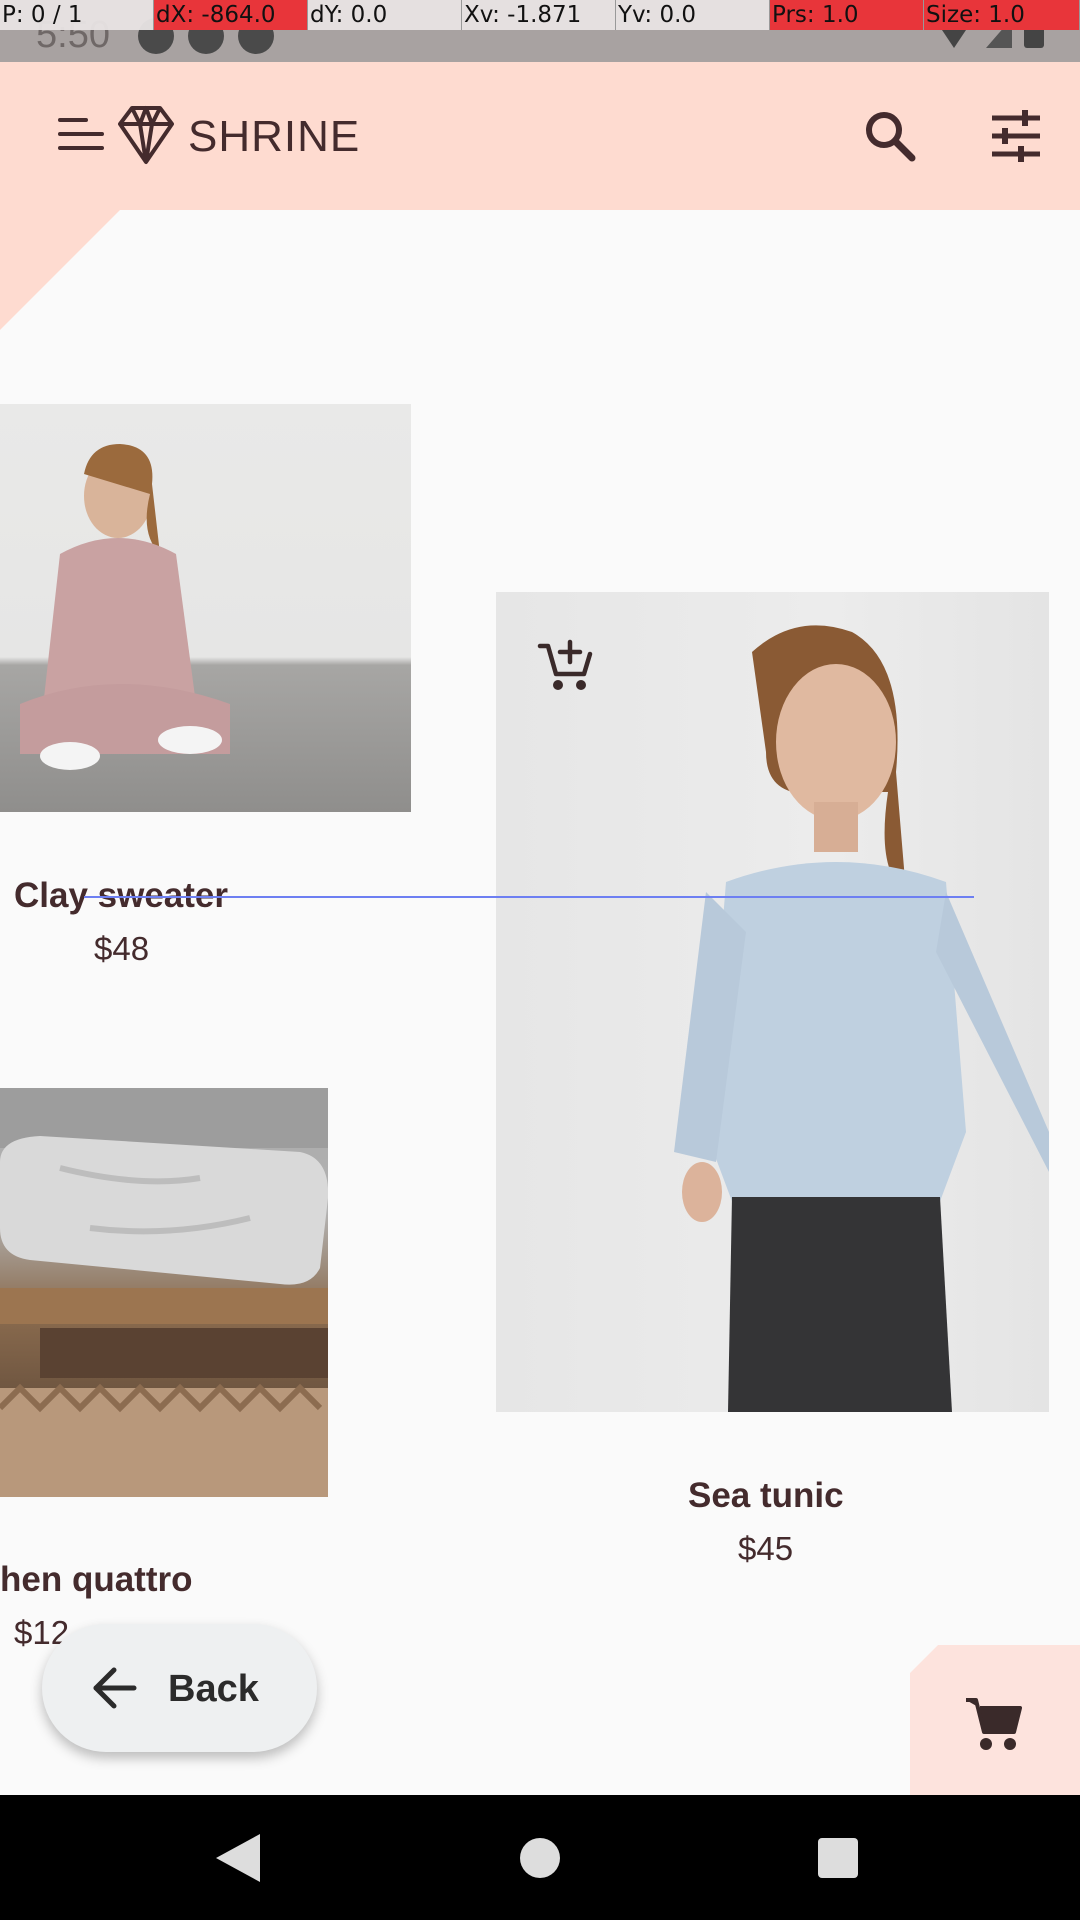  I want to click on overlay-pointer: P: 0 / 1, so click(77, 15).